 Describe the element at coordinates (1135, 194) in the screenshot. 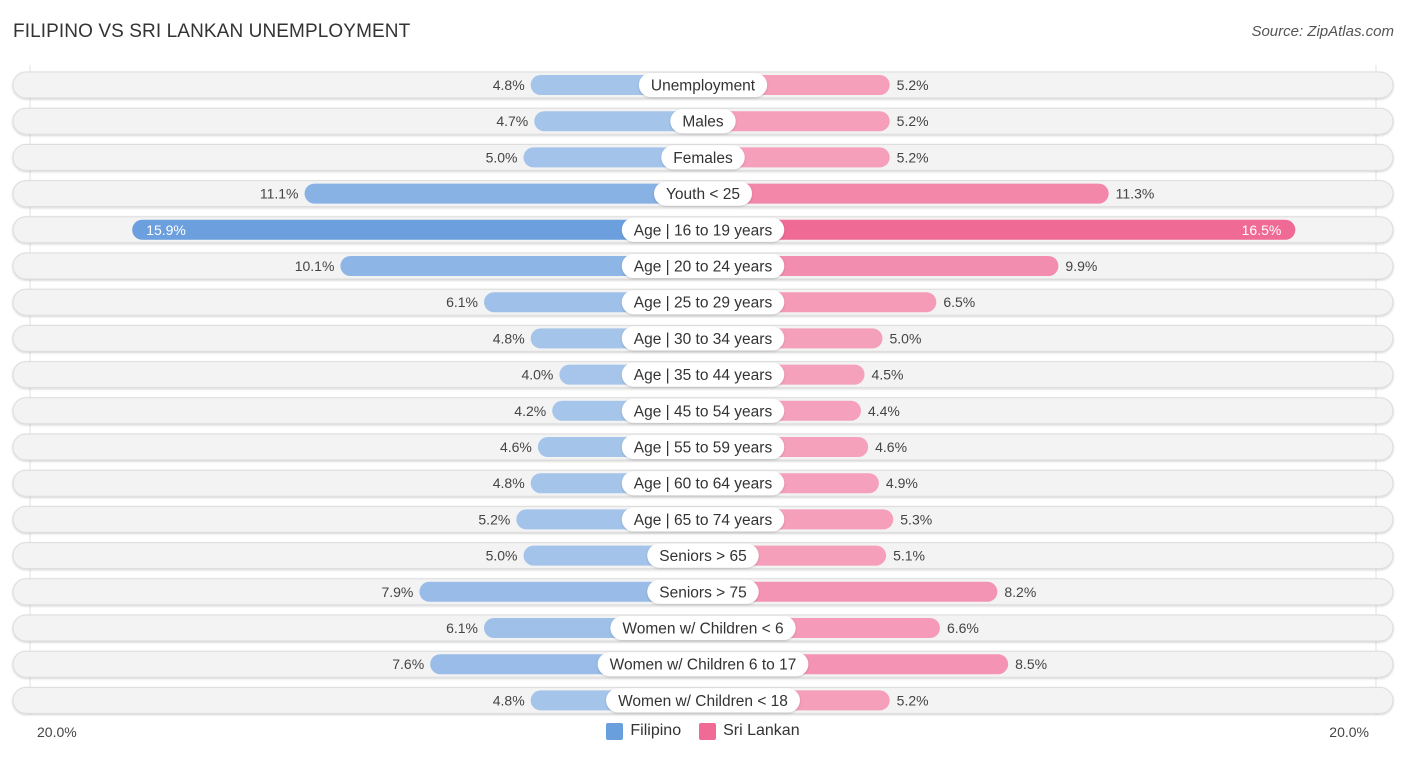

I see `value-label-sri-lankan: 11.3%` at that location.